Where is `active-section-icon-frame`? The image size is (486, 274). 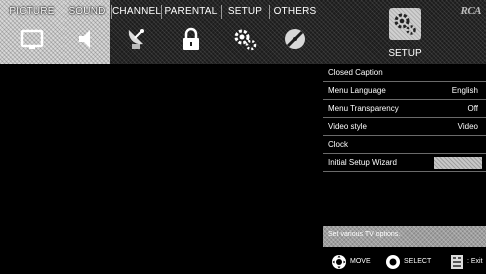
active-section-icon-frame is located at coordinates (405, 24).